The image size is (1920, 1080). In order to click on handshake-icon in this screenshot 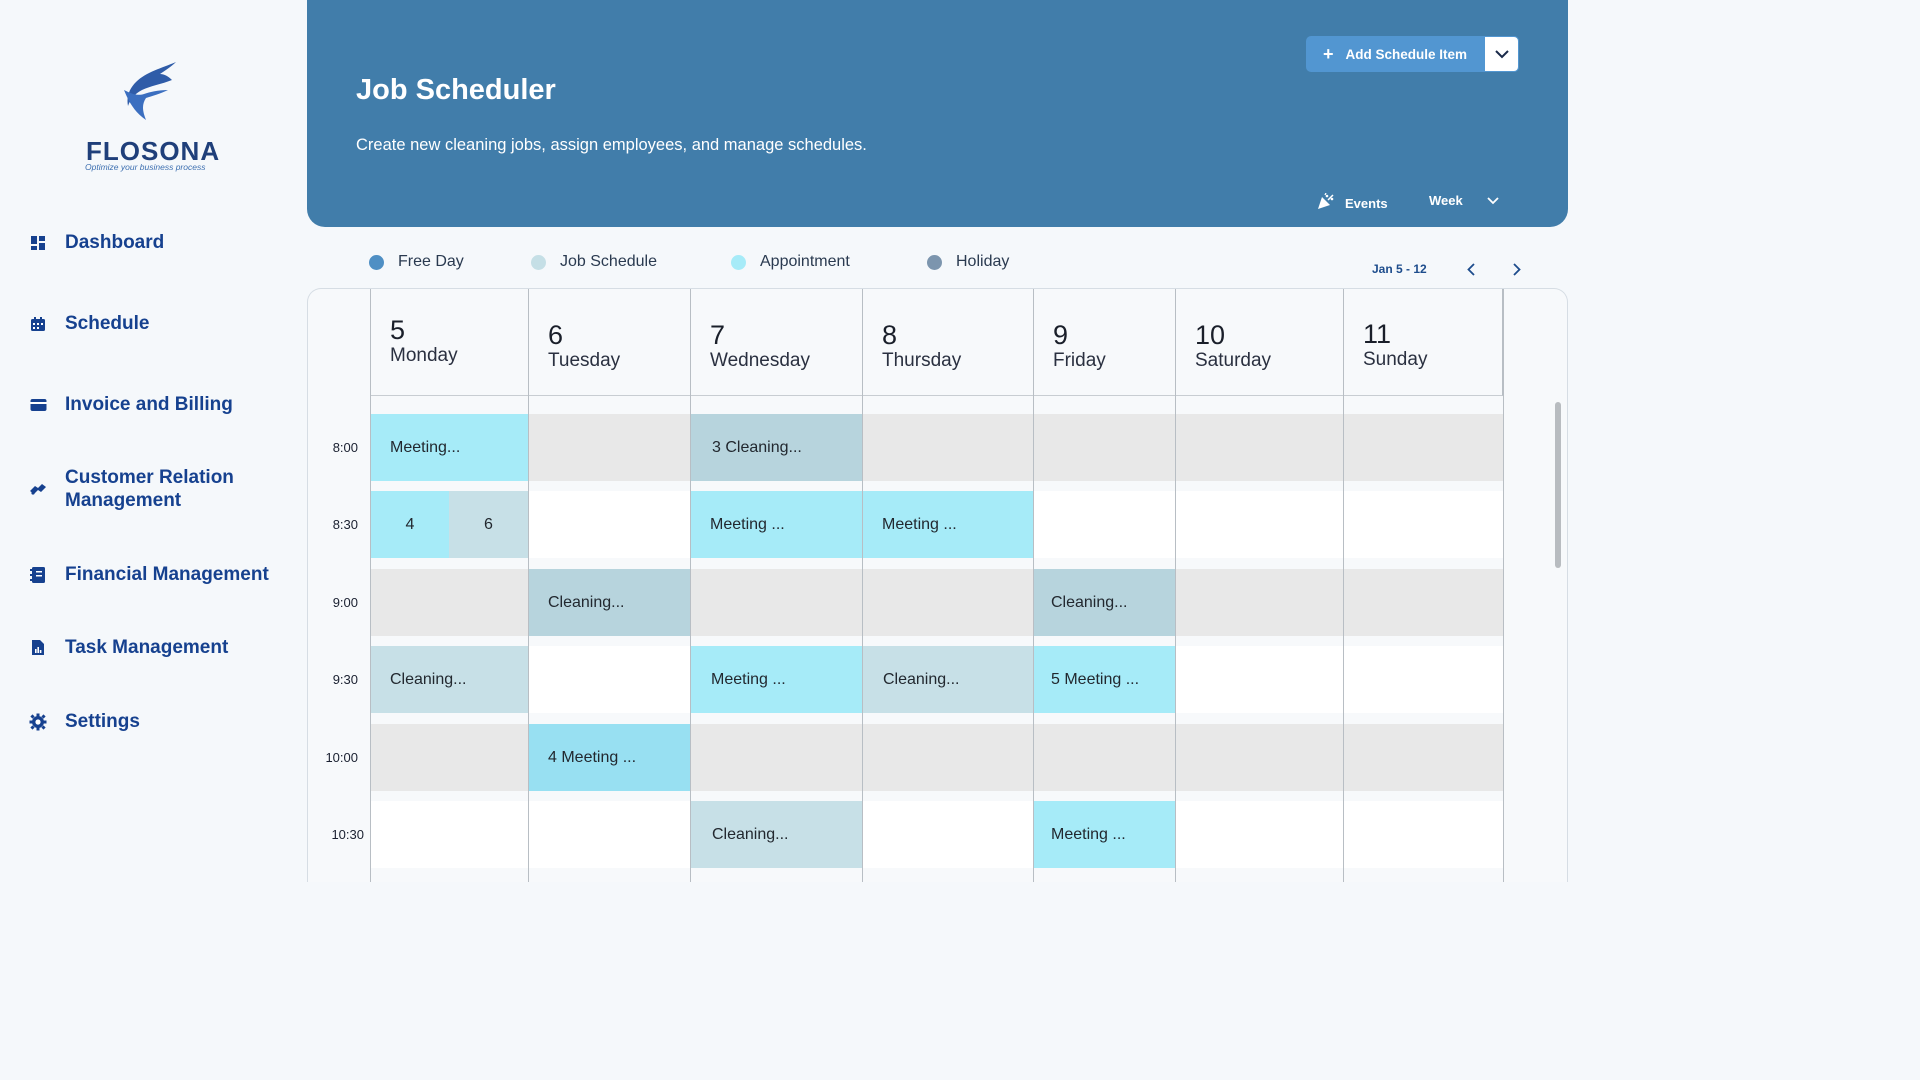, I will do `click(38, 489)`.